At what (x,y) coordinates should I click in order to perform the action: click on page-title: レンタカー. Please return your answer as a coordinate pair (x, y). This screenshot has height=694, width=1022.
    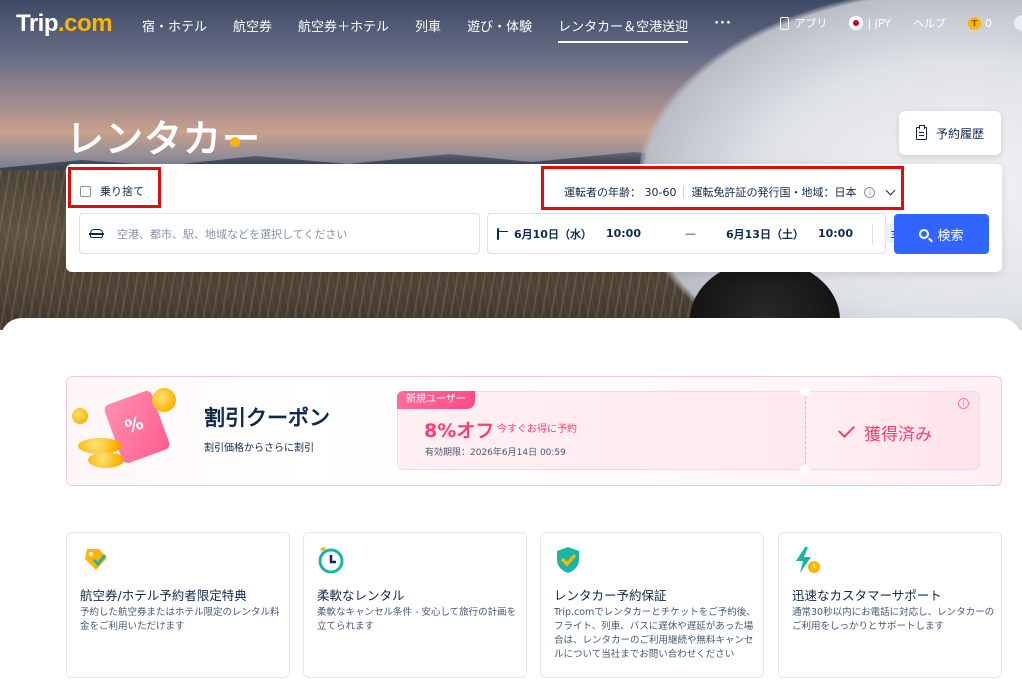
    Looking at the image, I should click on (164, 139).